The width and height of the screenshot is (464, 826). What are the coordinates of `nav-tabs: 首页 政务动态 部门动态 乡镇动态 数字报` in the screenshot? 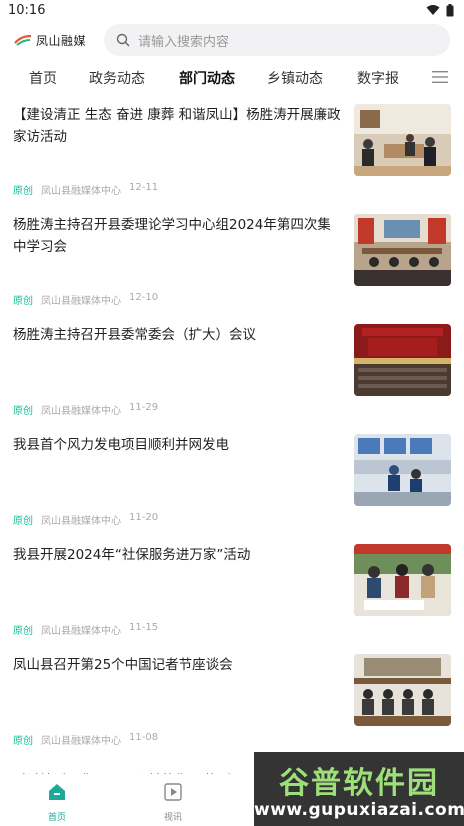 It's located at (232, 78).